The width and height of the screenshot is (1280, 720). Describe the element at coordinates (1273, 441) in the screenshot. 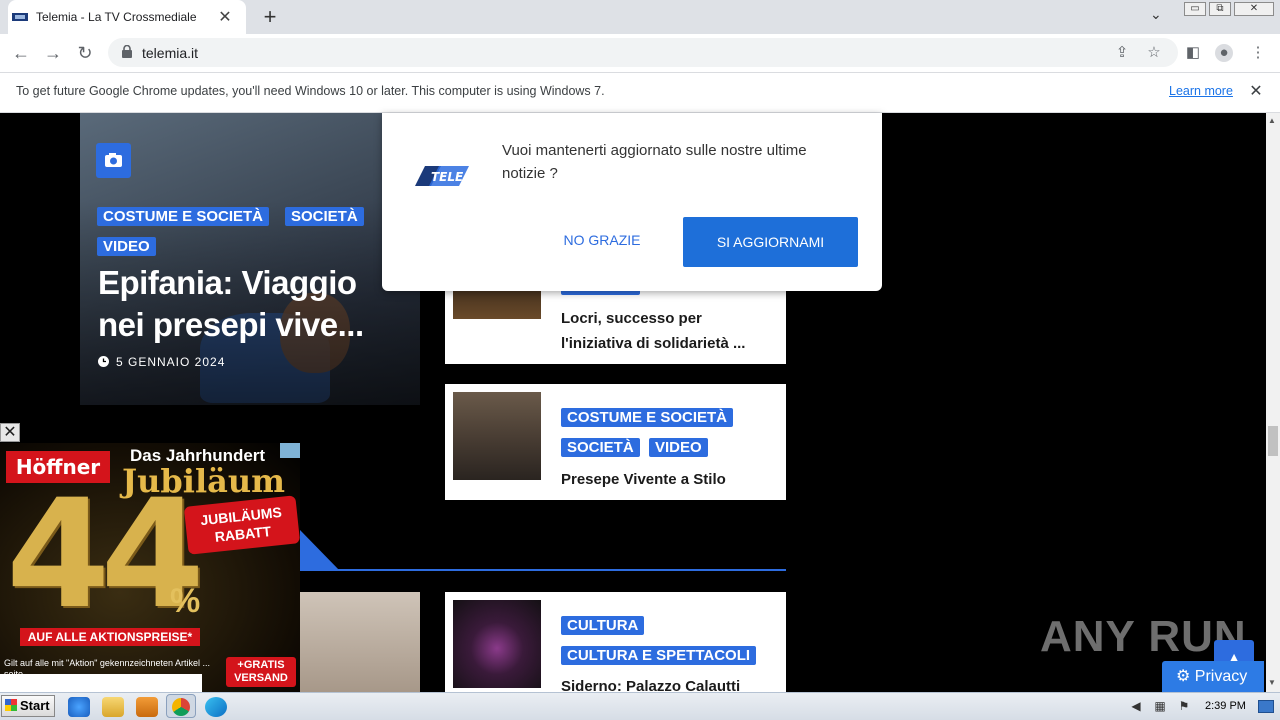

I see `scrollbar-thumb` at that location.